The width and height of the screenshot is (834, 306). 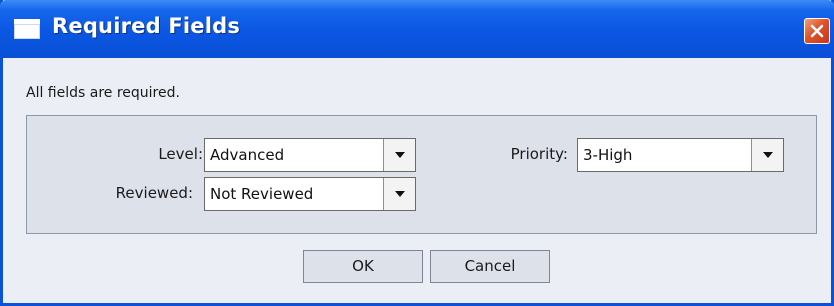 I want to click on priority-value: 3-High, so click(x=608, y=155).